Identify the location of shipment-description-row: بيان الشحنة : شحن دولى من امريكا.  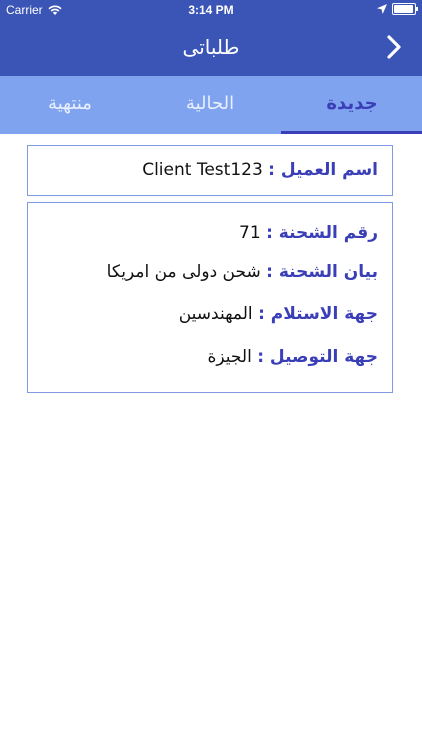
(242, 272).